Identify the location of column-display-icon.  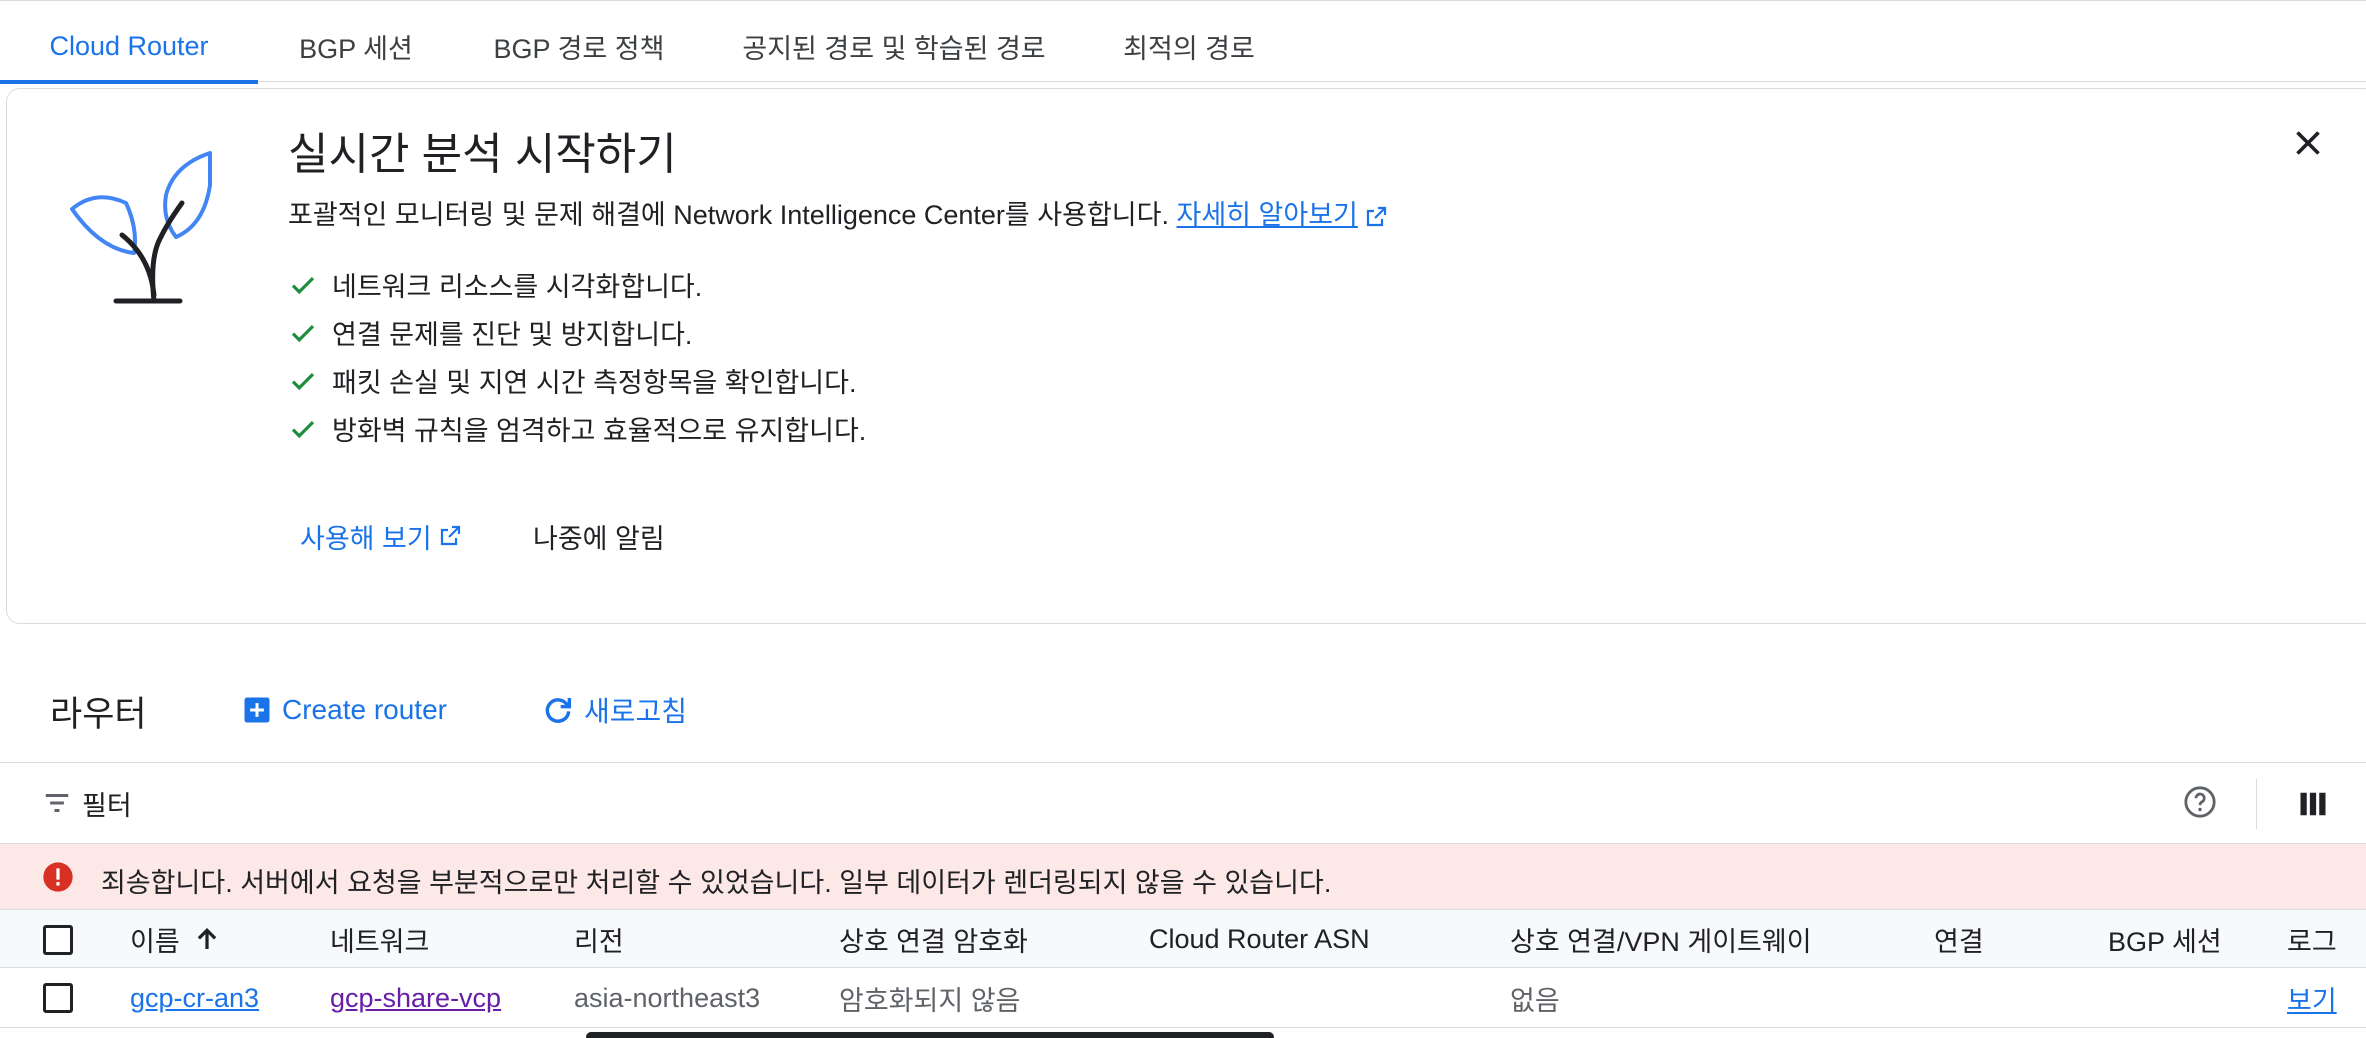
(2313, 804).